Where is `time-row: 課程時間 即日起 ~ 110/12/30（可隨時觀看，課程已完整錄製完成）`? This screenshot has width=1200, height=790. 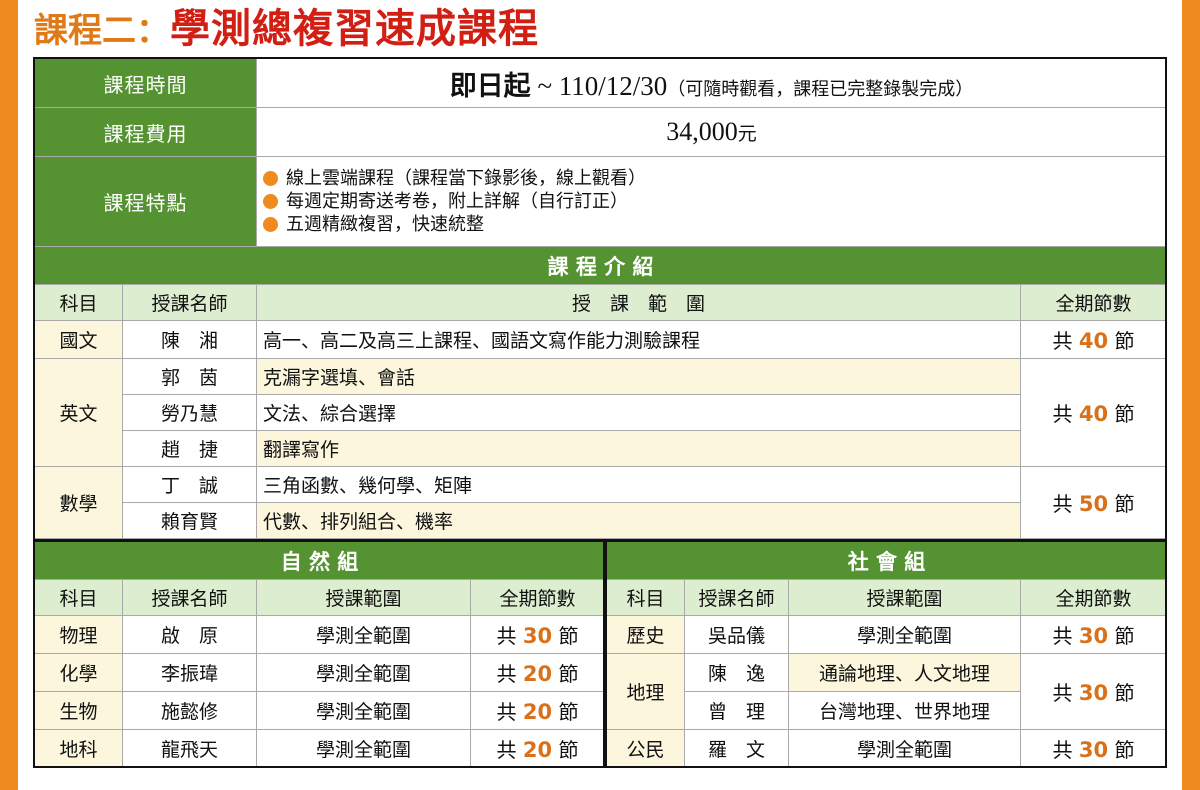
time-row: 課程時間 即日起 ~ 110/12/30（可隨時觀看，課程已完整錄製完成） is located at coordinates (600, 83).